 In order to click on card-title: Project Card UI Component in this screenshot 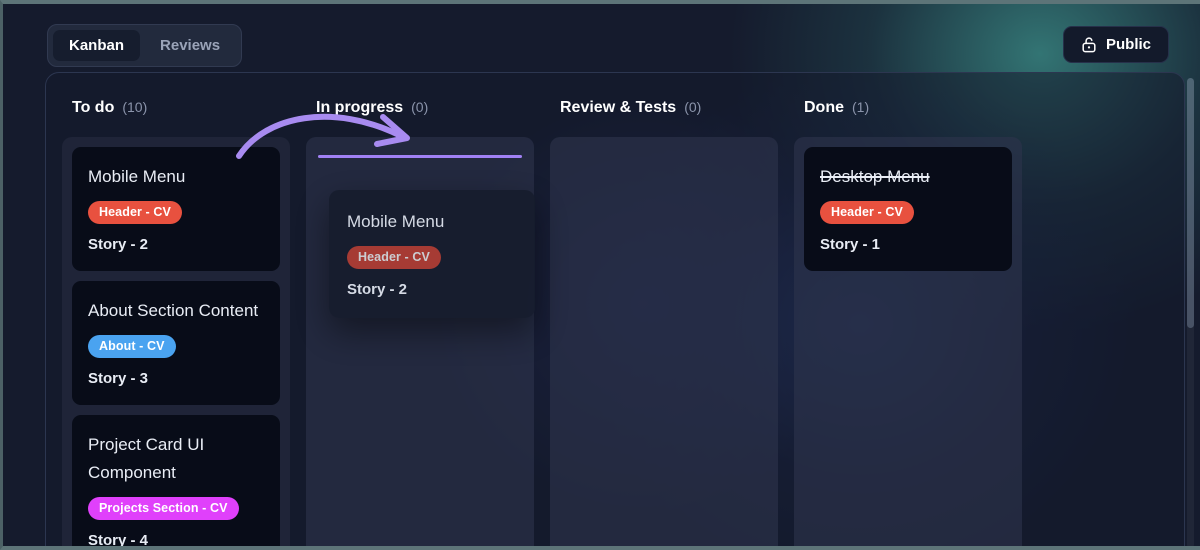, I will do `click(146, 458)`.